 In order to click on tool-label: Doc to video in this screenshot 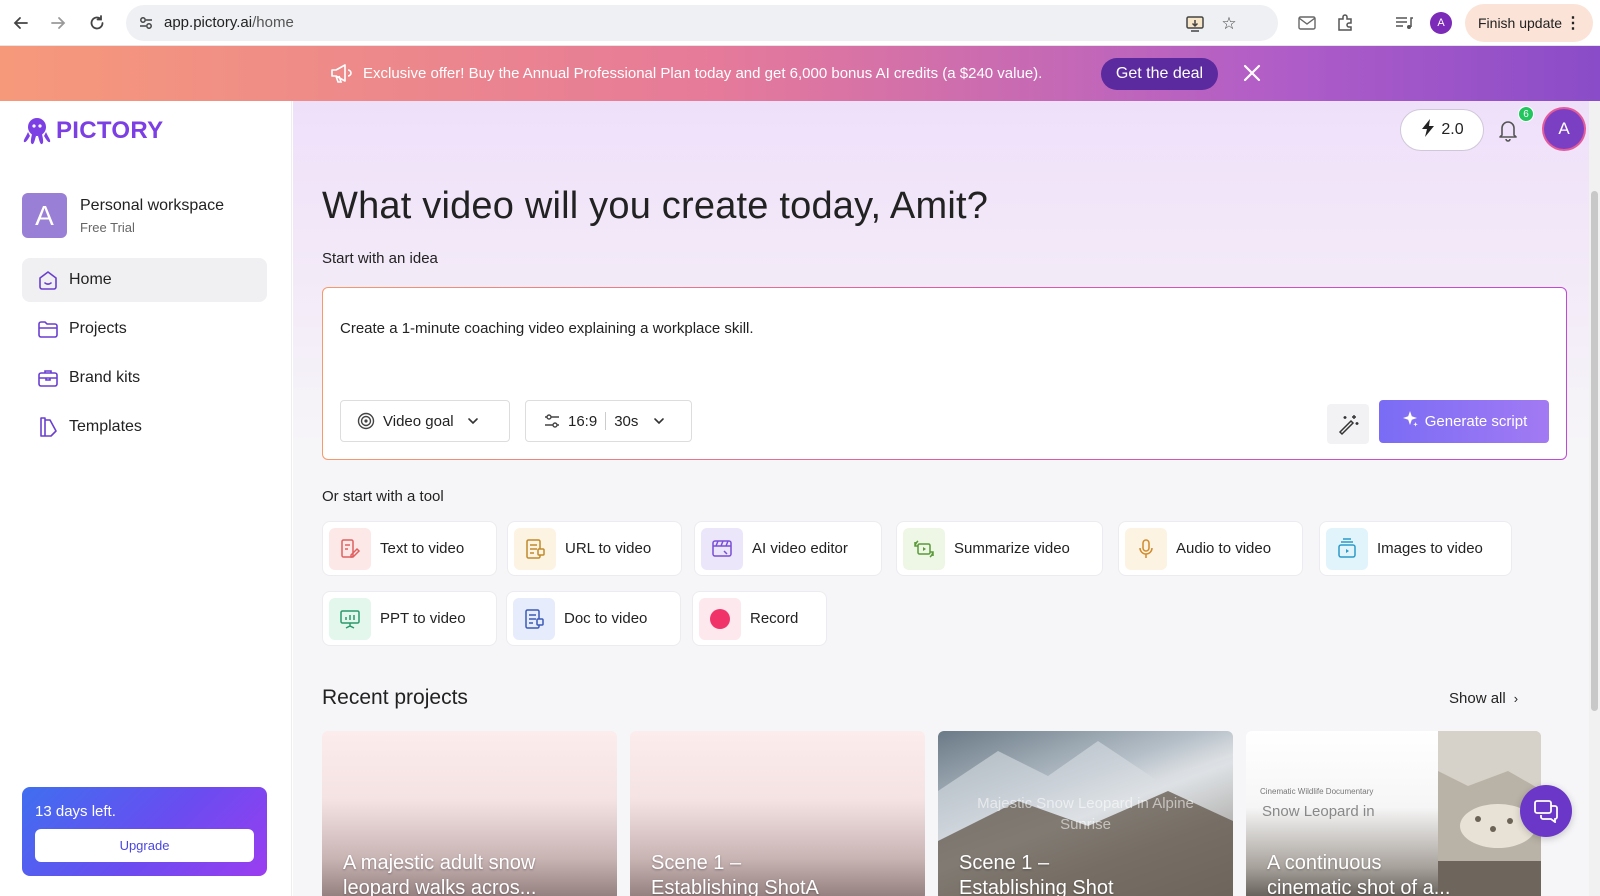, I will do `click(606, 618)`.